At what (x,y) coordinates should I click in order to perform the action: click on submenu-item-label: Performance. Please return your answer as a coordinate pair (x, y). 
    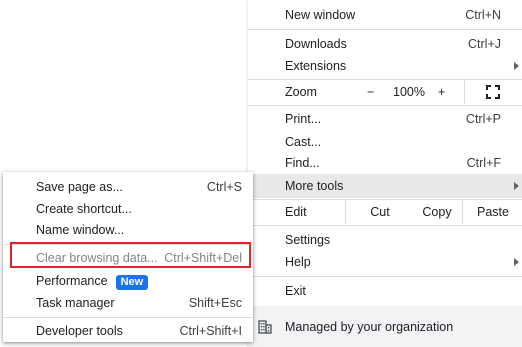
    Looking at the image, I should click on (72, 281).